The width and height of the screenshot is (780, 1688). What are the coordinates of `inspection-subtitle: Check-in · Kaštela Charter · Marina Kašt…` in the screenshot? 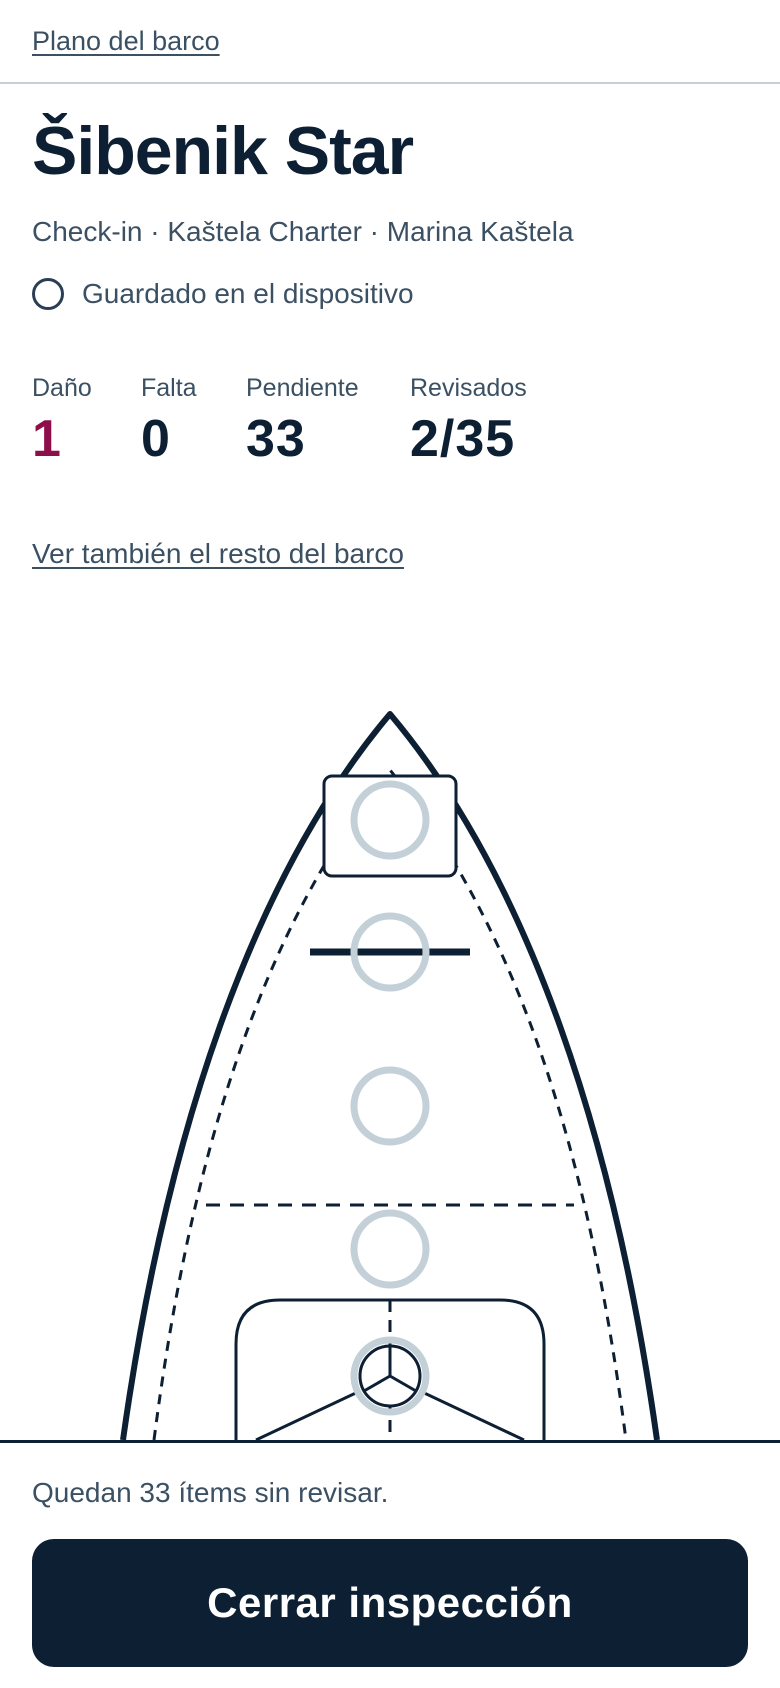 It's located at (303, 231).